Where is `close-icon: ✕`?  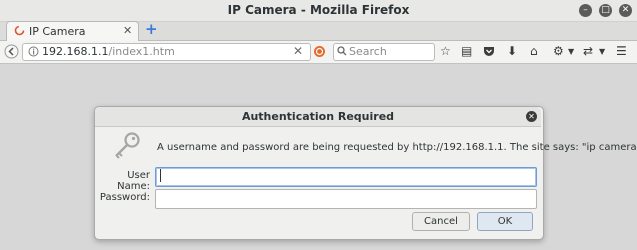
close-icon: ✕ is located at coordinates (625, 10).